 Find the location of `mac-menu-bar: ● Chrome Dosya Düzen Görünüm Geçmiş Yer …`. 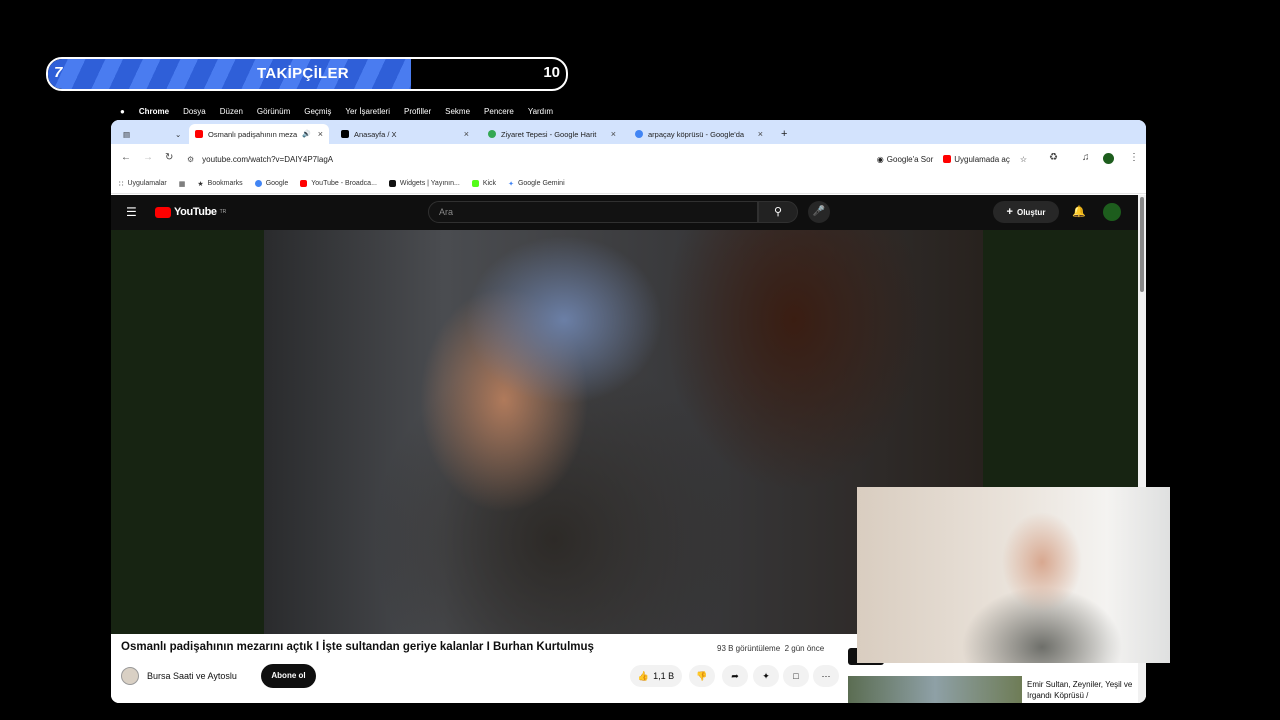

mac-menu-bar: ● Chrome Dosya Düzen Görünüm Geçmiş Yer … is located at coordinates (336, 111).